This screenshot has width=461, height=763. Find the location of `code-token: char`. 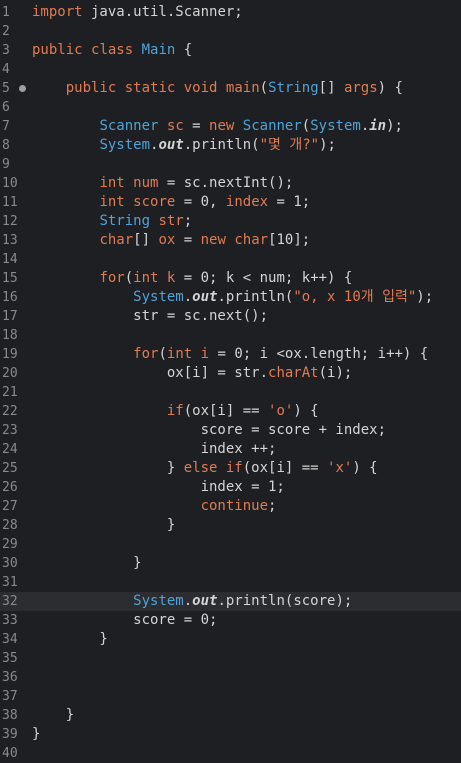

code-token: char is located at coordinates (116, 240).